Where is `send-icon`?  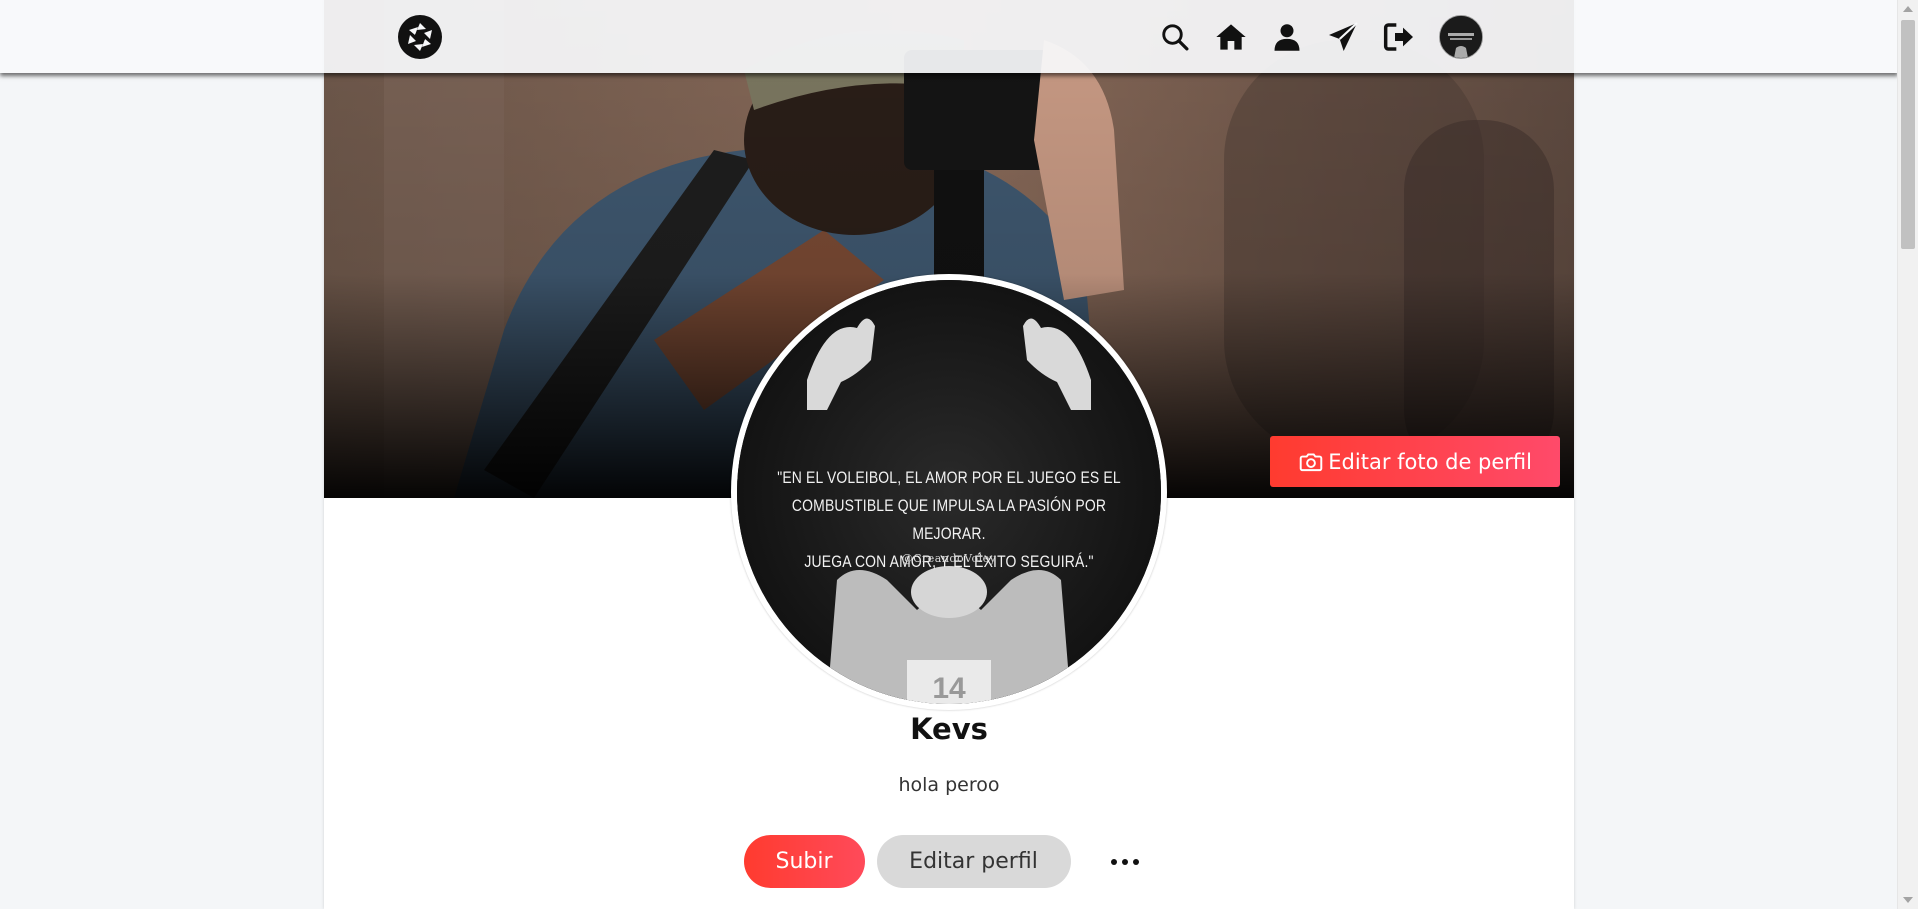
send-icon is located at coordinates (1343, 37).